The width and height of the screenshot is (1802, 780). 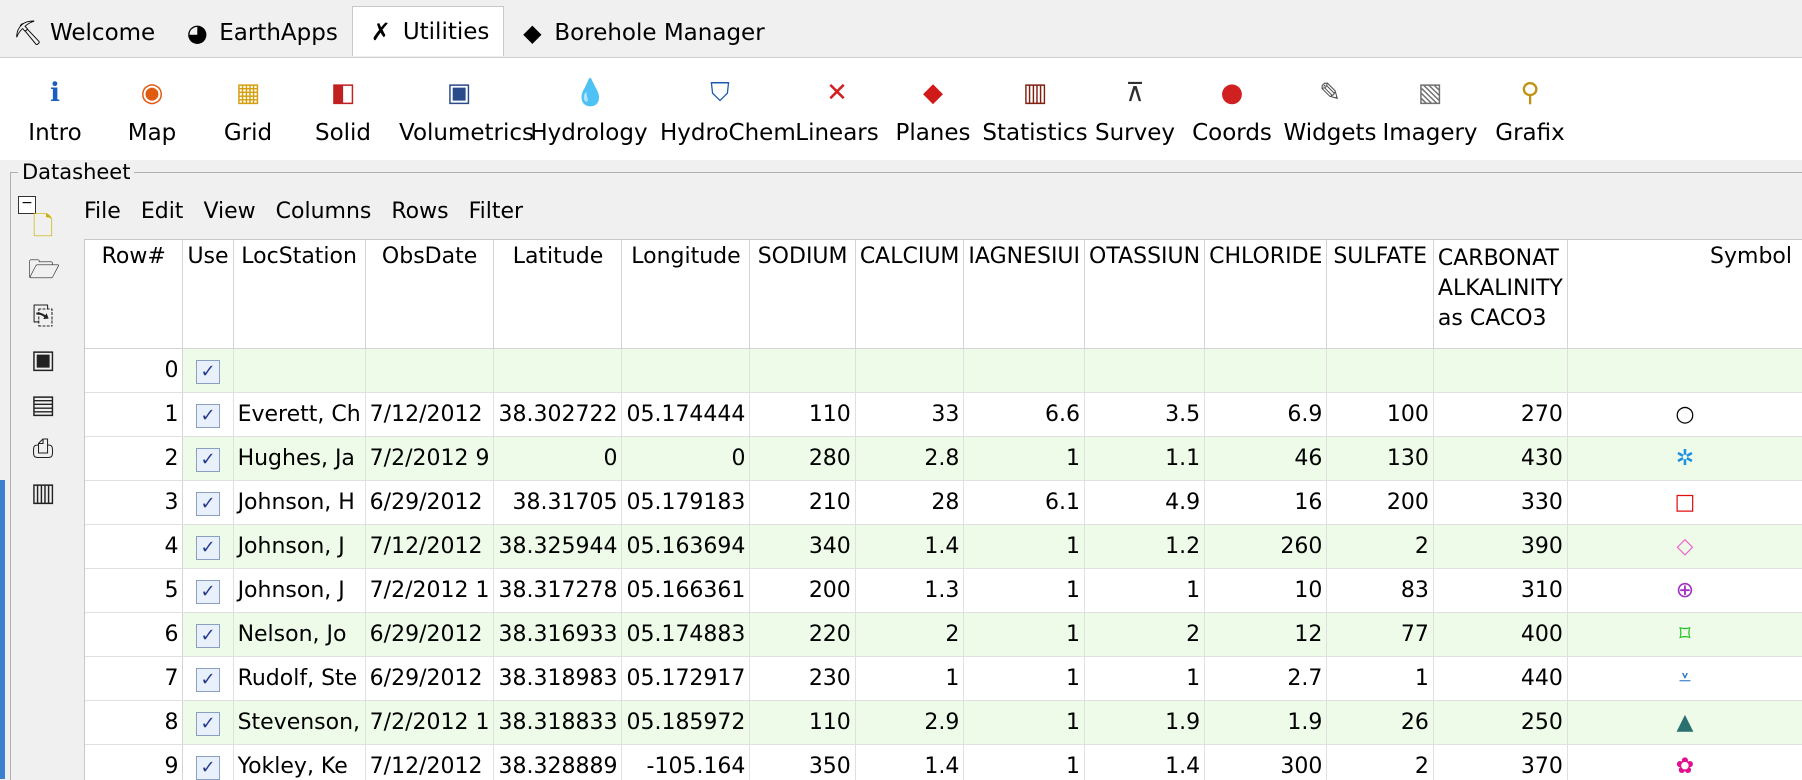 What do you see at coordinates (686, 503) in the screenshot?
I see `cell-lon: 05.179183` at bounding box center [686, 503].